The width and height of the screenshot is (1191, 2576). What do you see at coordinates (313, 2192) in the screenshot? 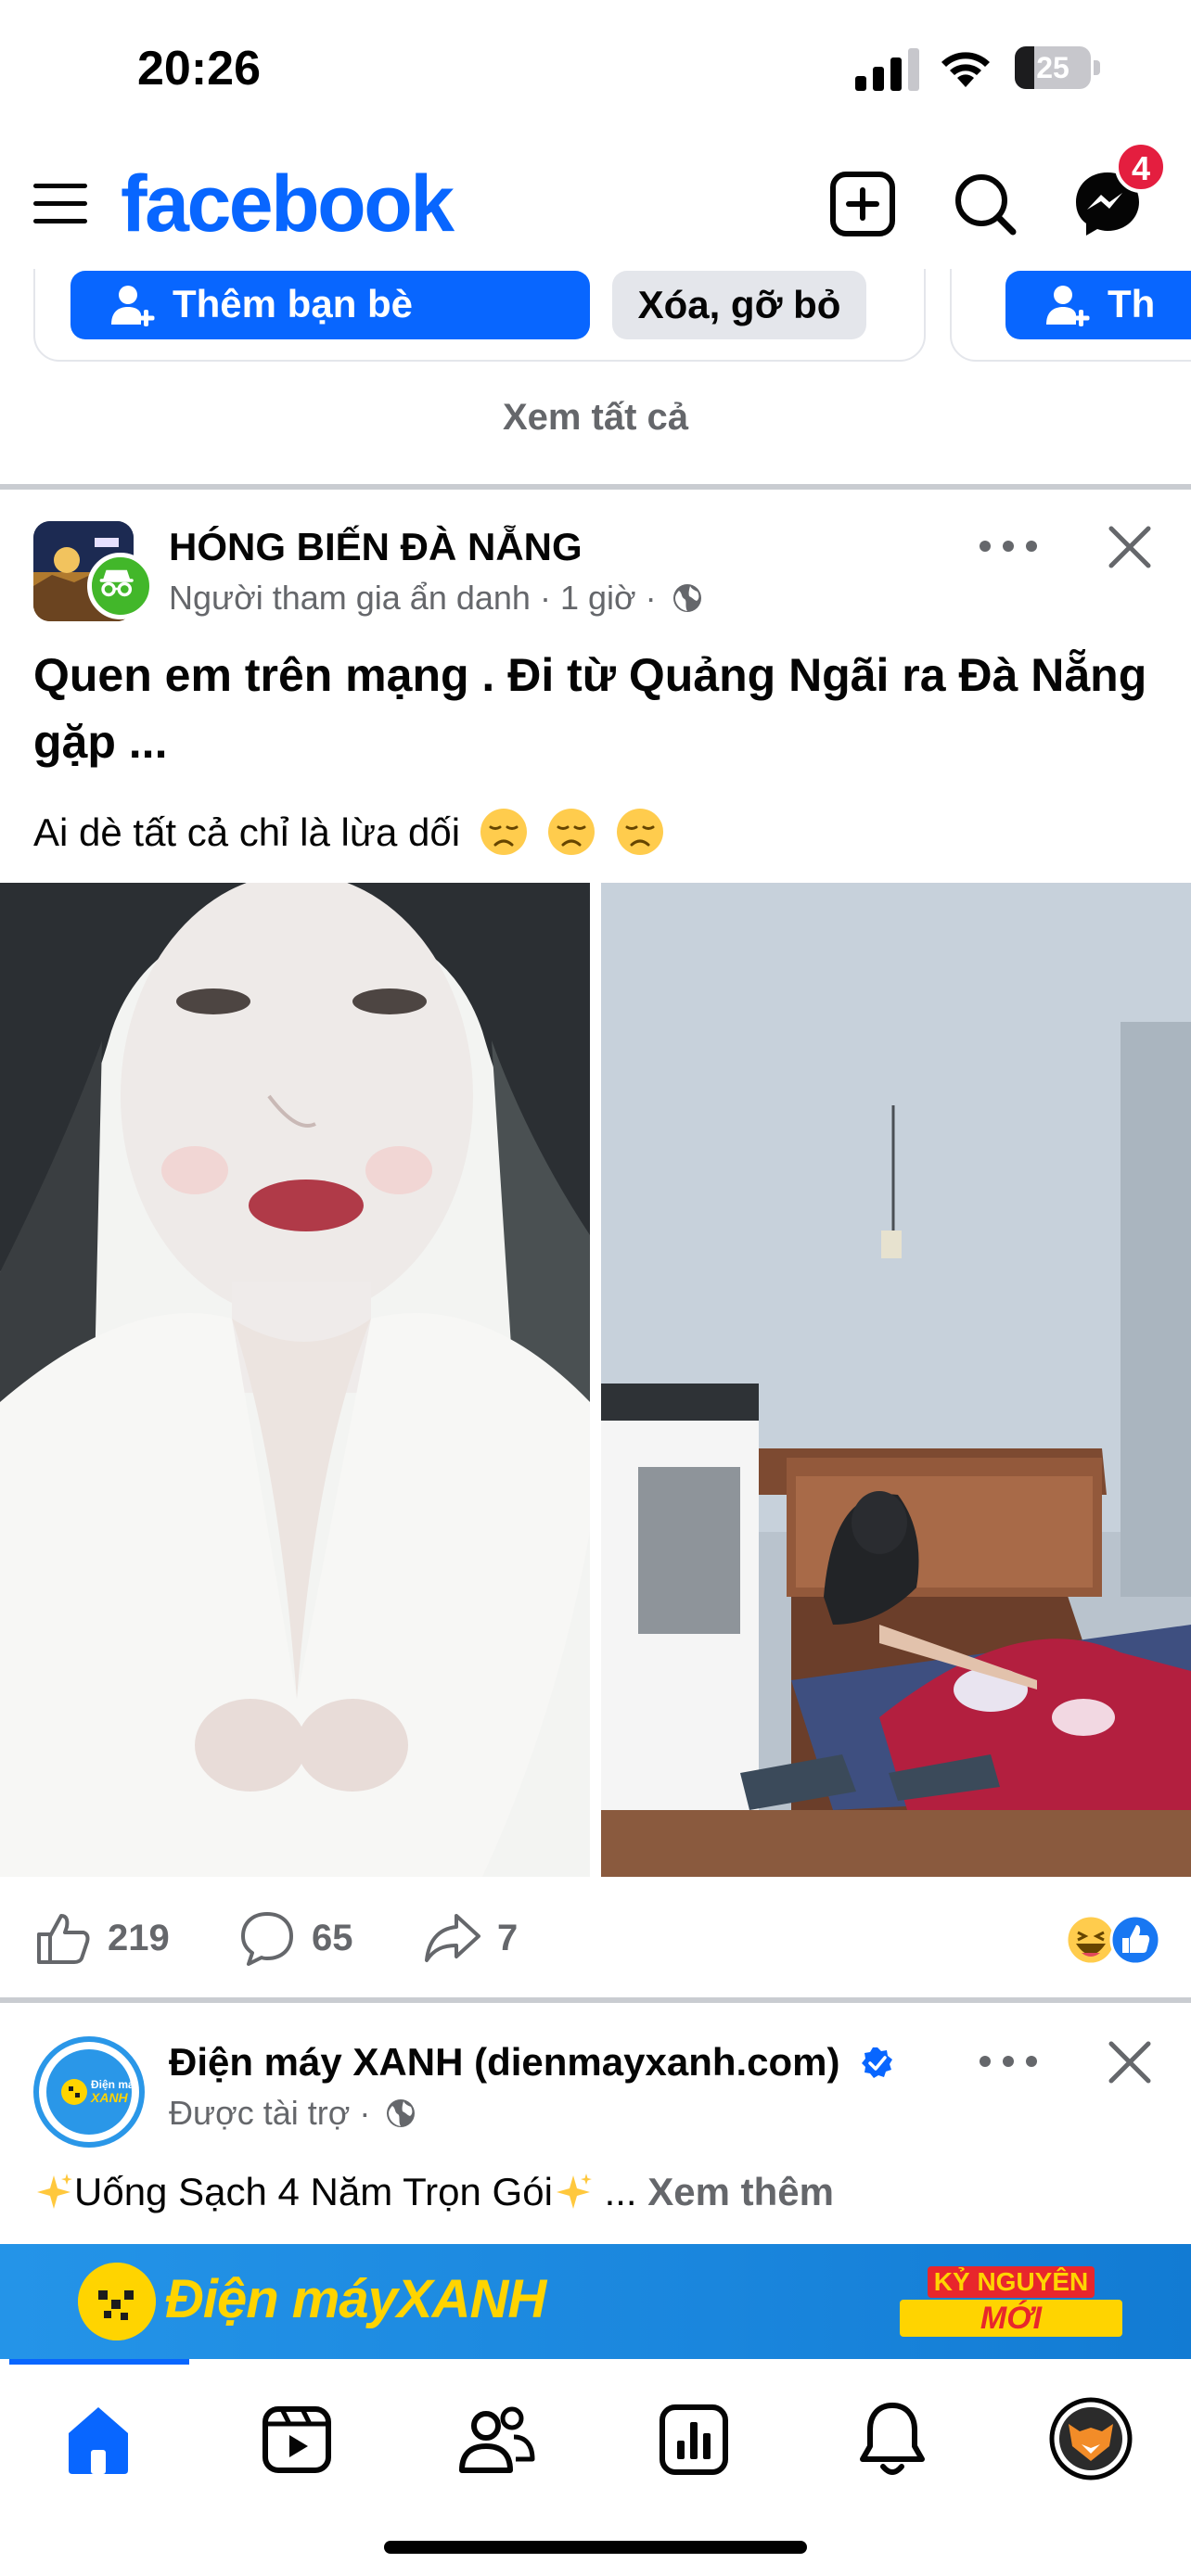
I see `ad-text-body: Uống Sạch 4 Năm Trọn Gói` at bounding box center [313, 2192].